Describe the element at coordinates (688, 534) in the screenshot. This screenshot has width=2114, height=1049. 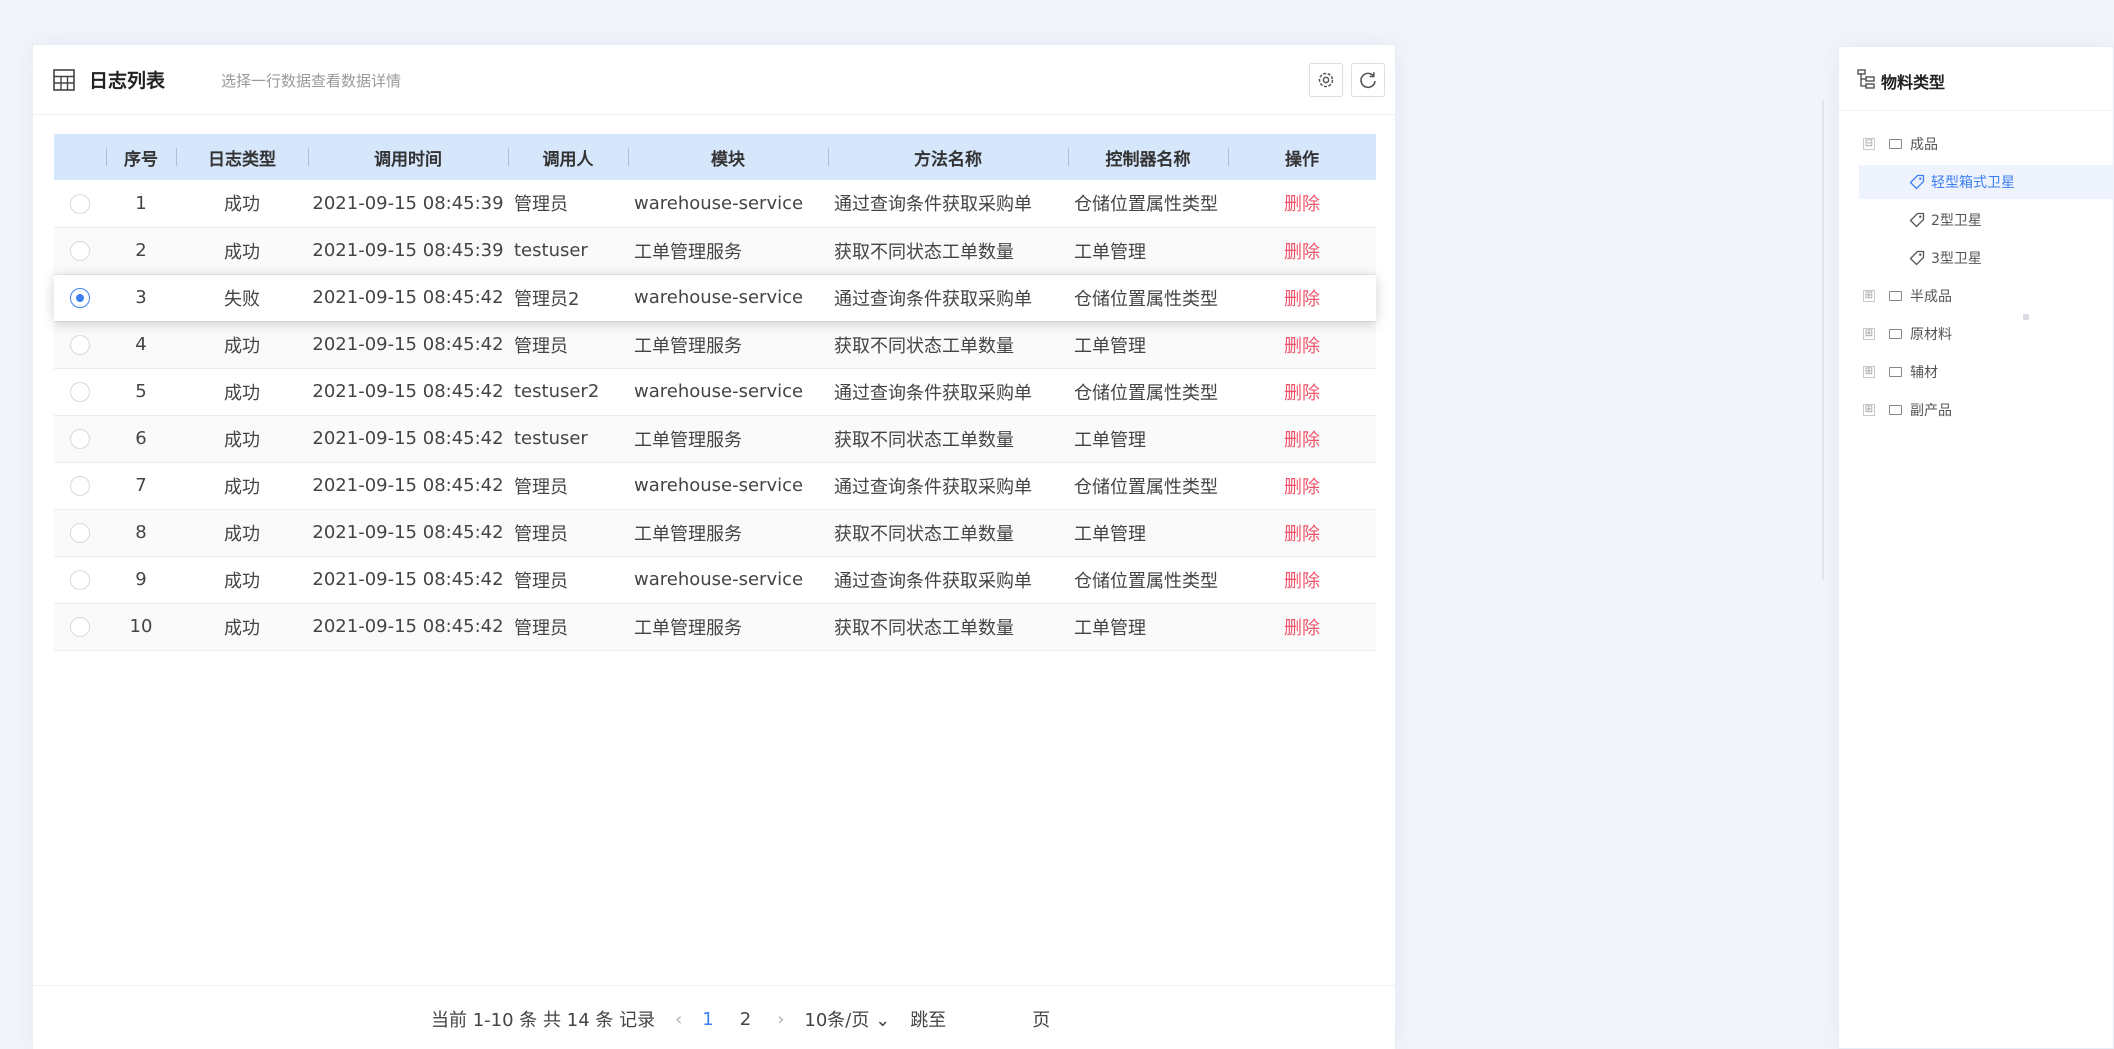
I see `cell-module: 工单管理服务` at that location.